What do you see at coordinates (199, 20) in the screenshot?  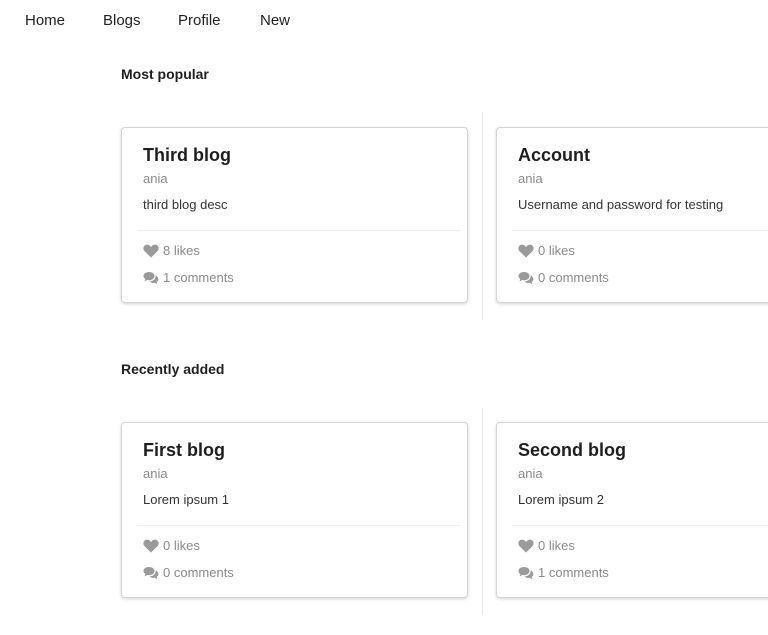 I see `nav-profile-link: Profile` at bounding box center [199, 20].